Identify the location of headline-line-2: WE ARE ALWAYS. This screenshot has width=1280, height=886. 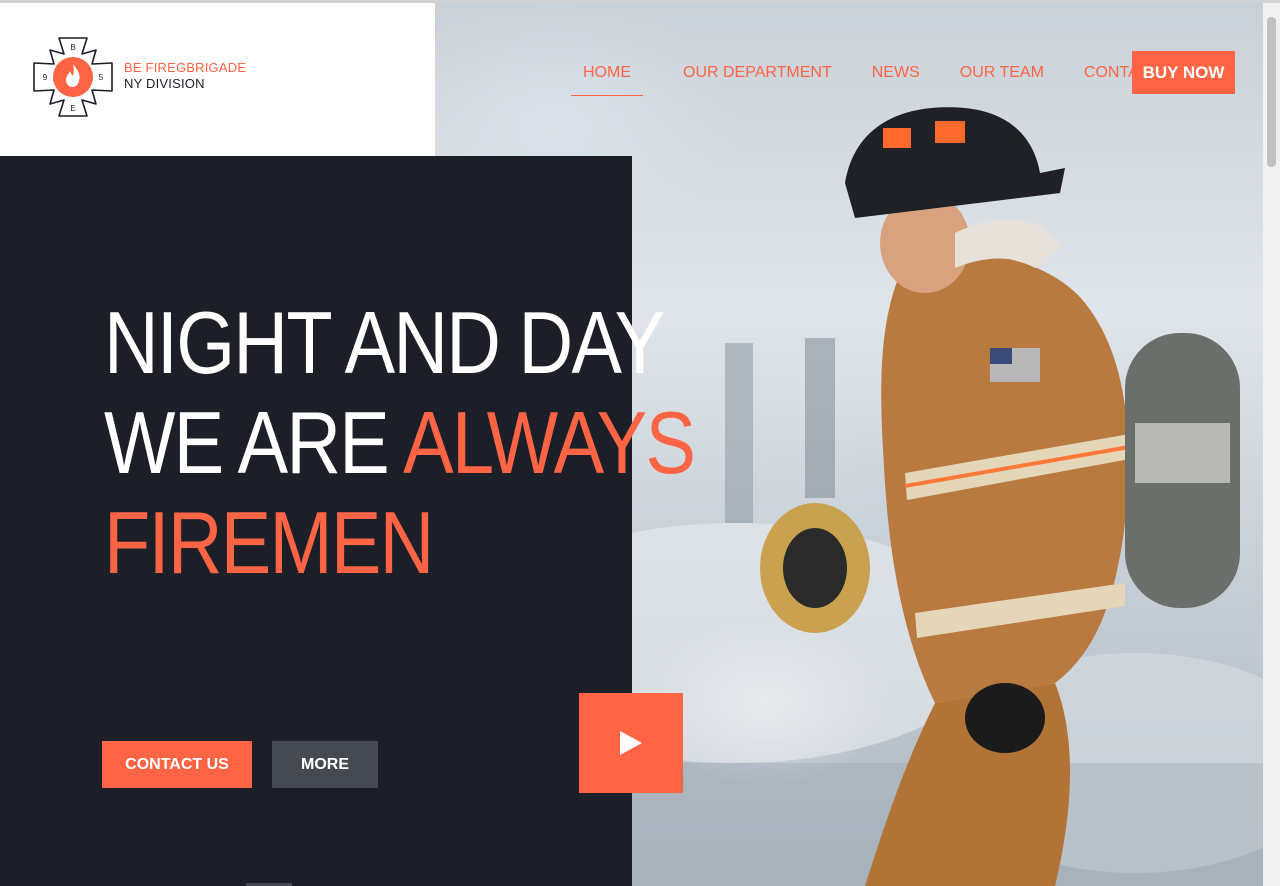
(400, 443).